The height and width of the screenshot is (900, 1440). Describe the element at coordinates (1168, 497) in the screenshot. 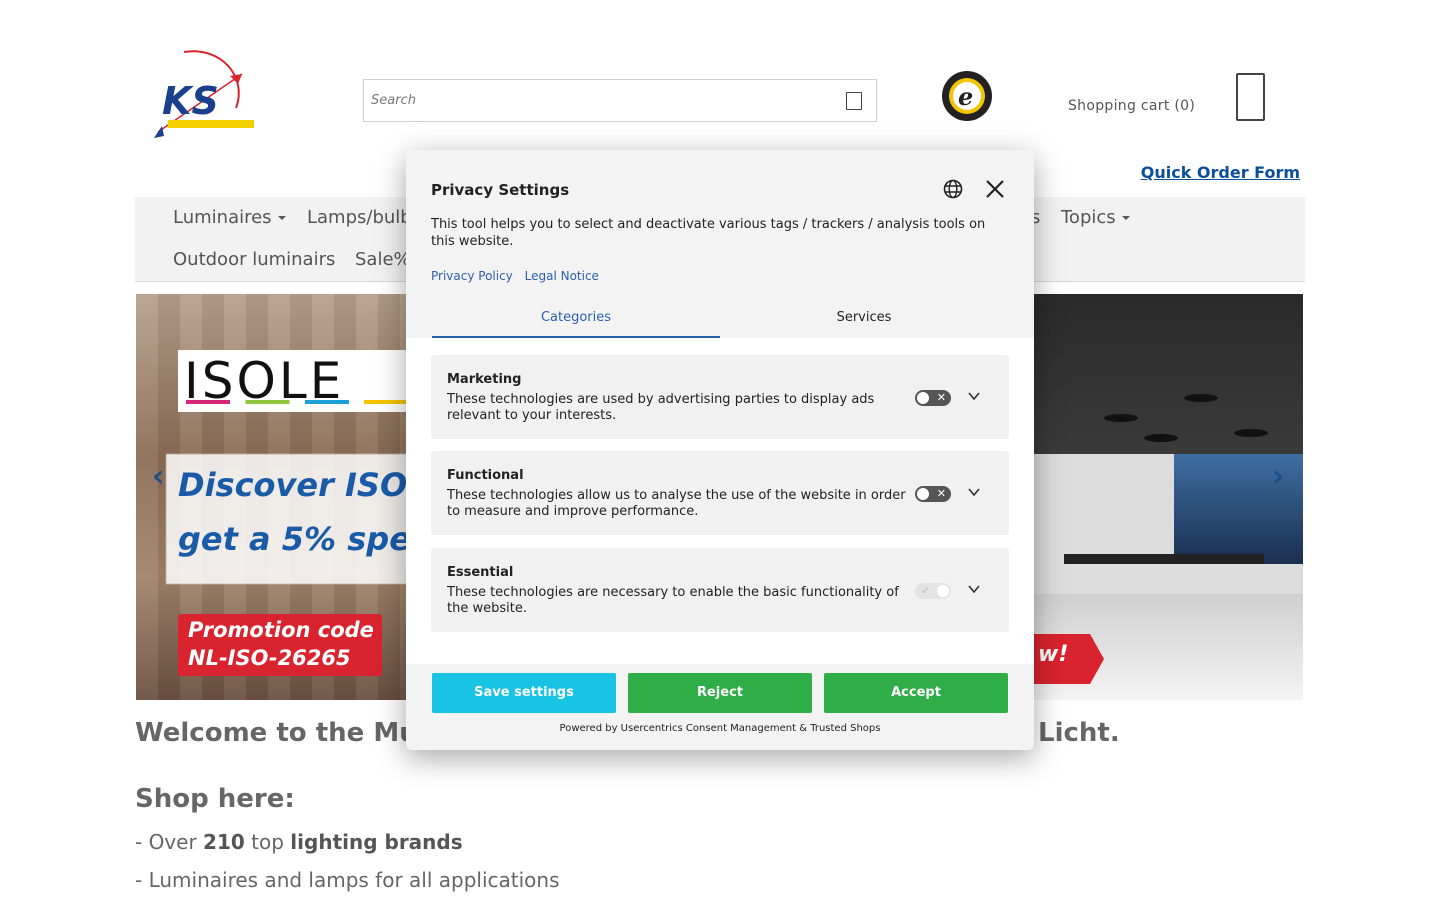

I see `banner-slide-right: w!` at that location.